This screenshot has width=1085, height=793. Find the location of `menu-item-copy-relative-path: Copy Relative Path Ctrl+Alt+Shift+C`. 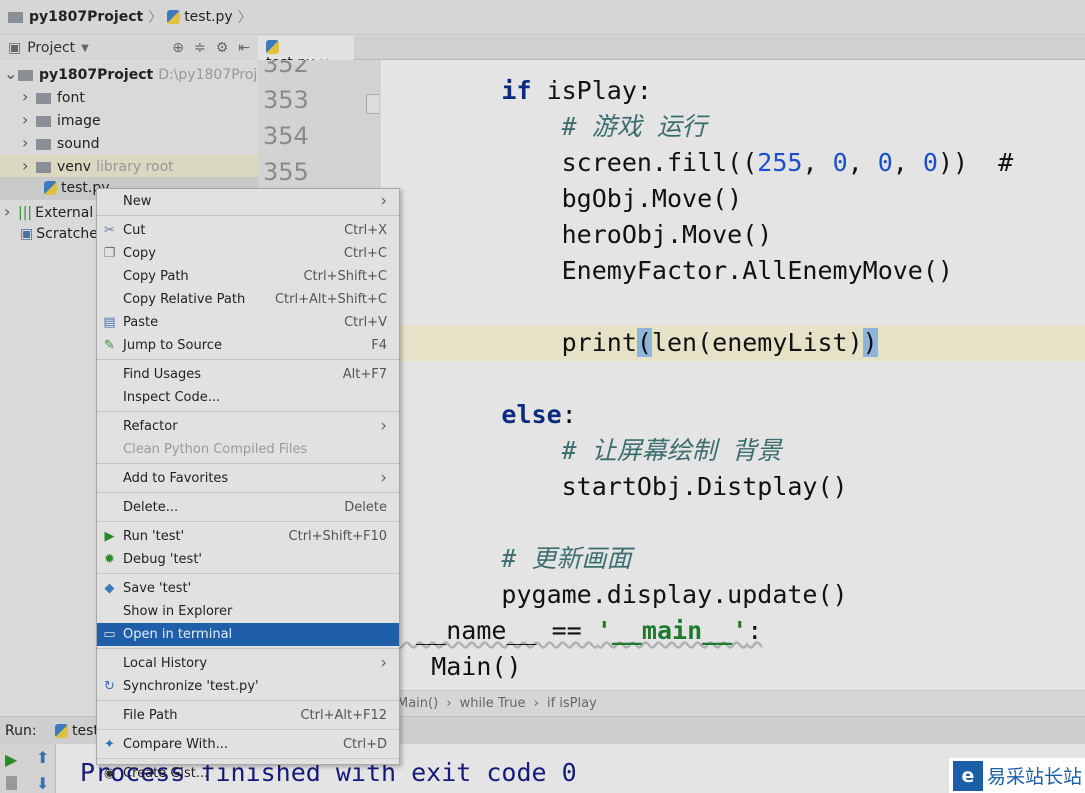

menu-item-copy-relative-path: Copy Relative Path Ctrl+Alt+Shift+C is located at coordinates (248, 299).